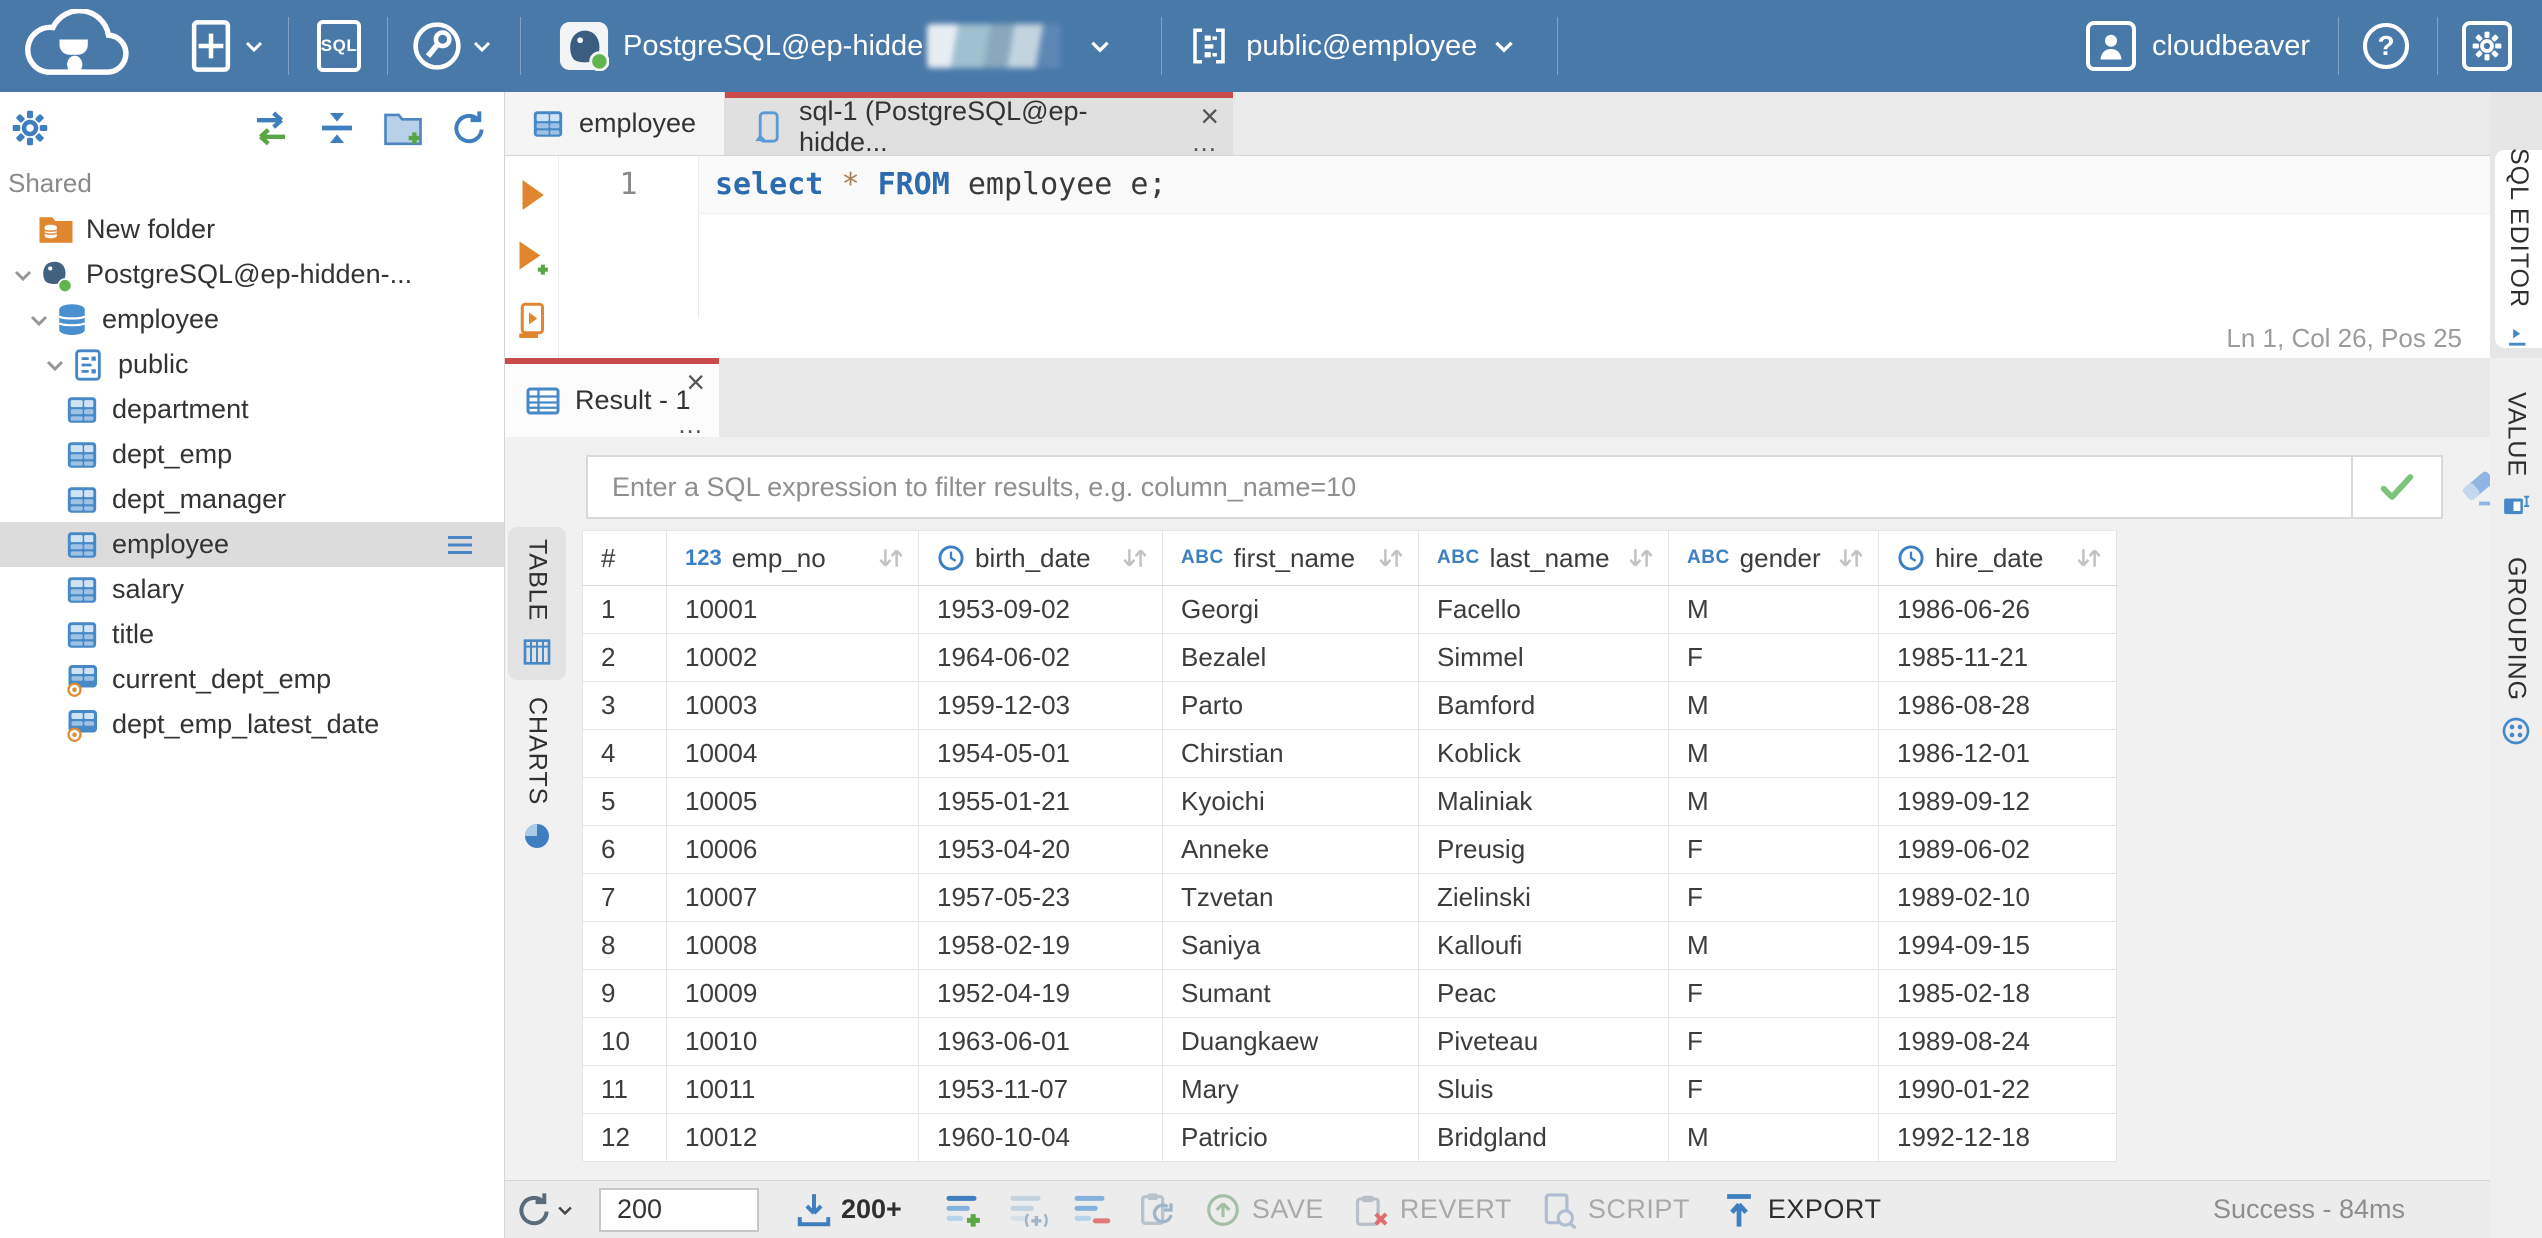 The width and height of the screenshot is (2542, 1238). I want to click on connection-selector: PostgreSQL@ep-hidde, so click(836, 46).